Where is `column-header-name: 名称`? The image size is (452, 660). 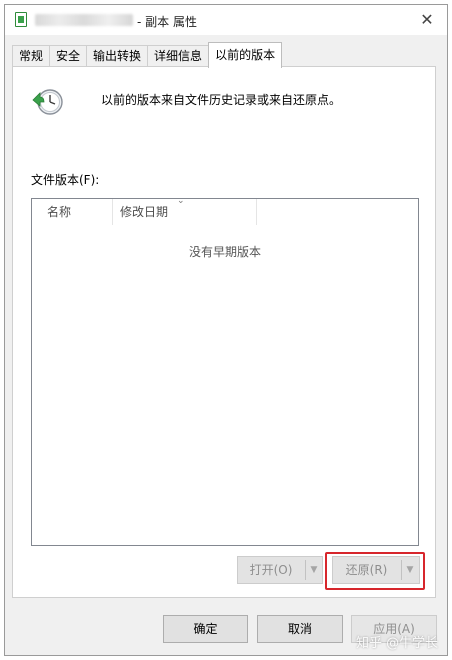 column-header-name: 名称 is located at coordinates (76, 212).